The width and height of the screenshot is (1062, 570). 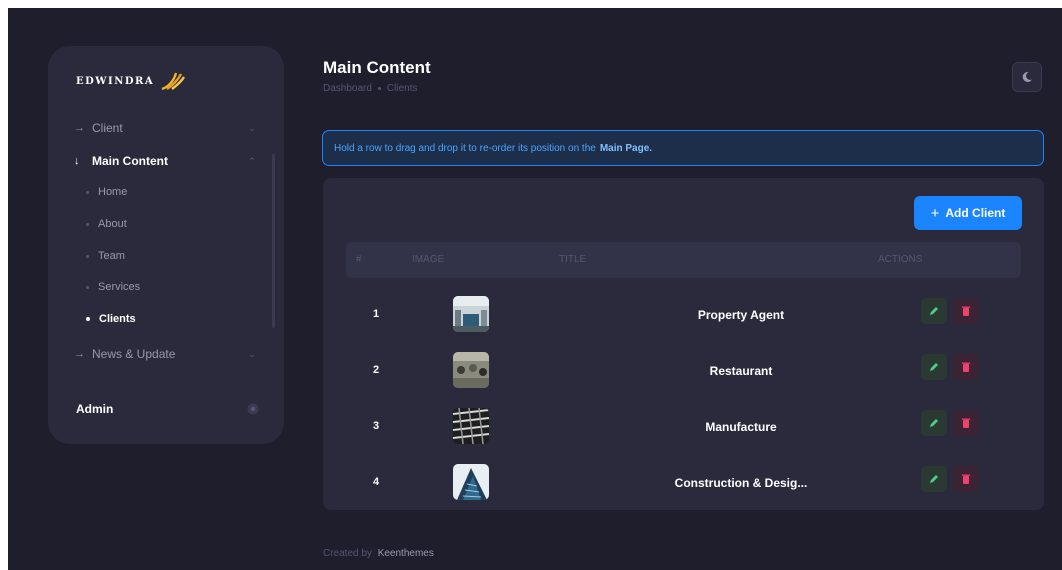 I want to click on sidebar-subitem-services: Services, so click(x=113, y=287).